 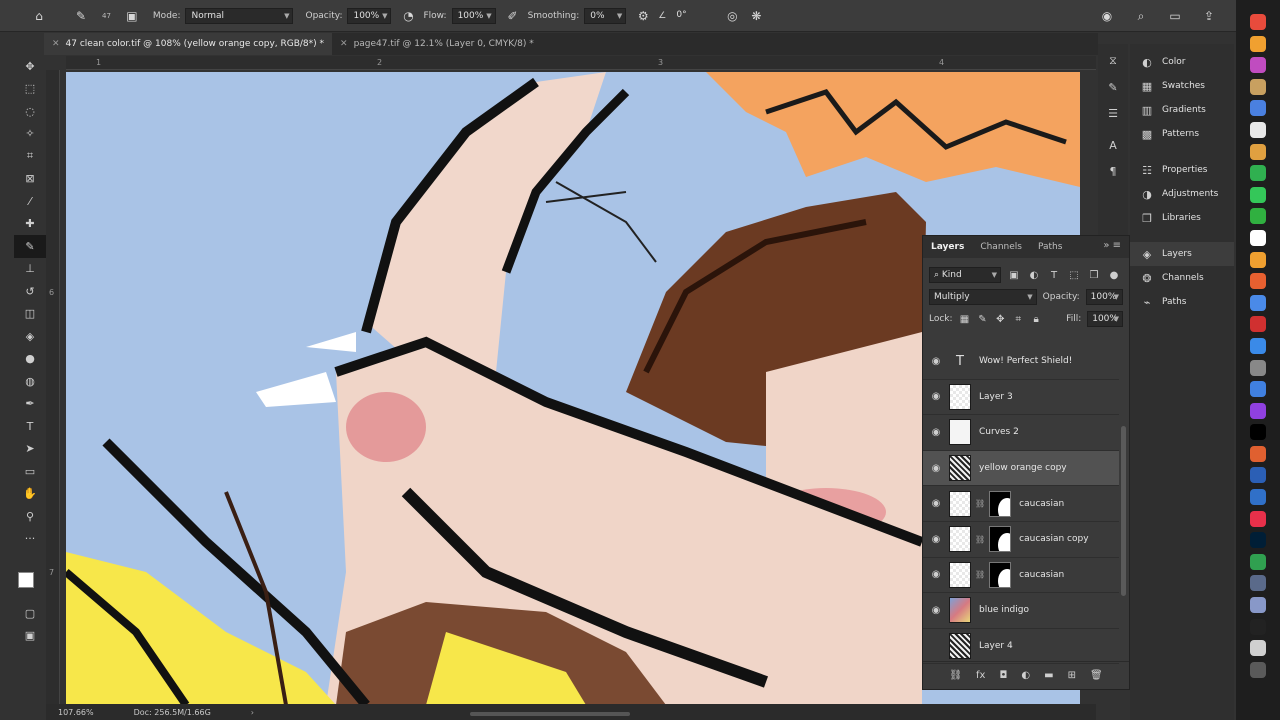 I want to click on lock-all-icon: 🔒︎, so click(x=1036, y=319).